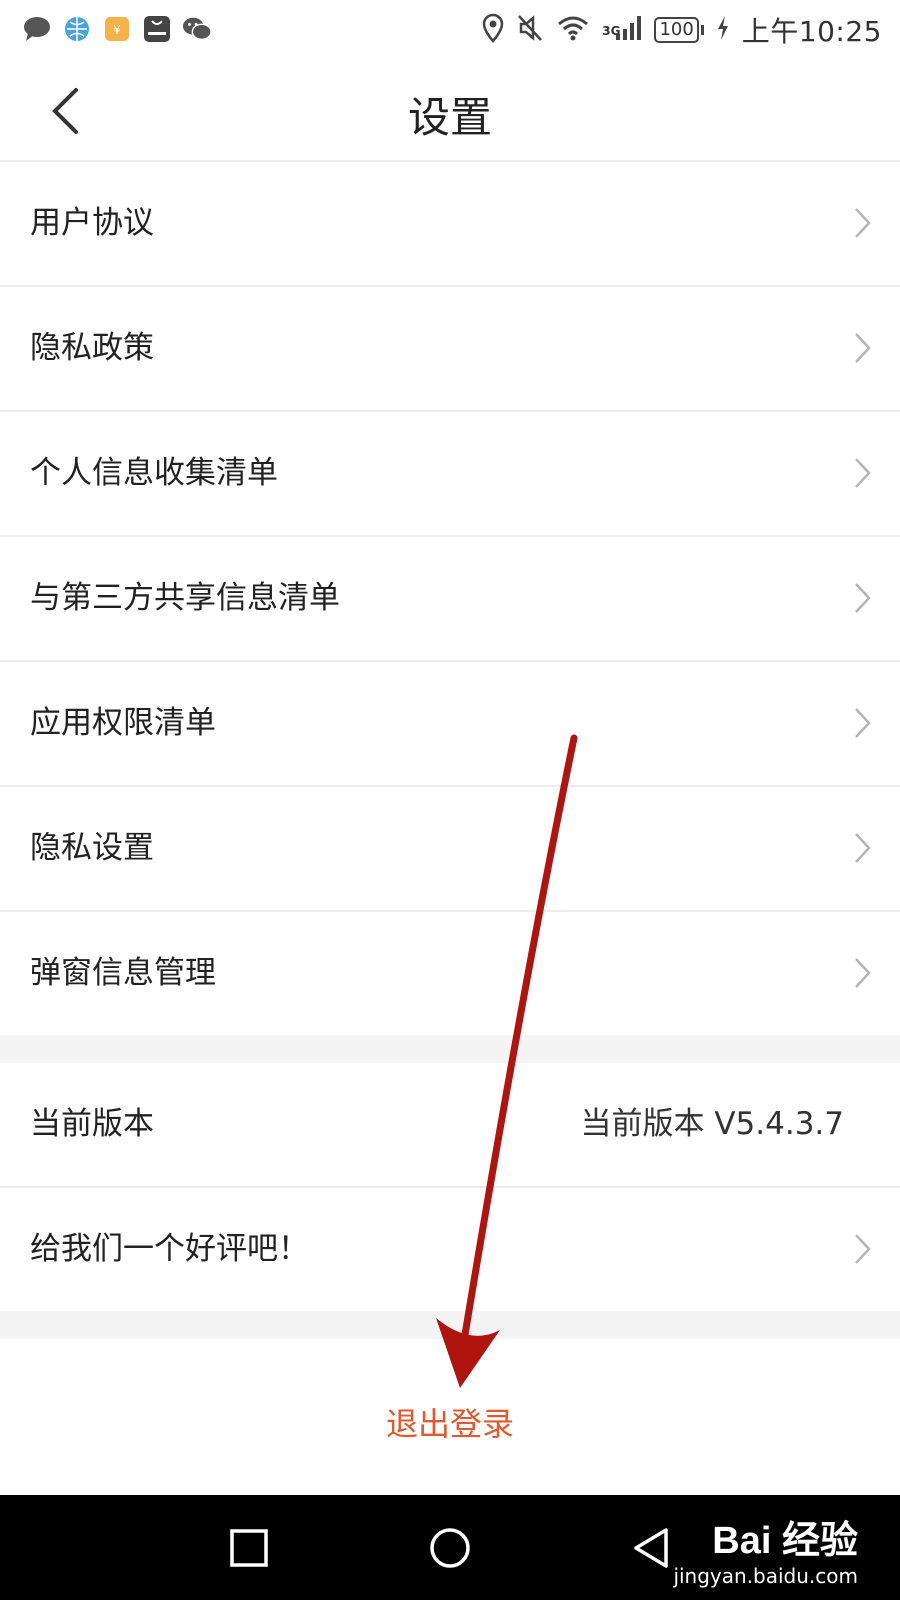 This screenshot has height=1600, width=900. Describe the element at coordinates (651, 1548) in the screenshot. I see `triangle-back-icon` at that location.